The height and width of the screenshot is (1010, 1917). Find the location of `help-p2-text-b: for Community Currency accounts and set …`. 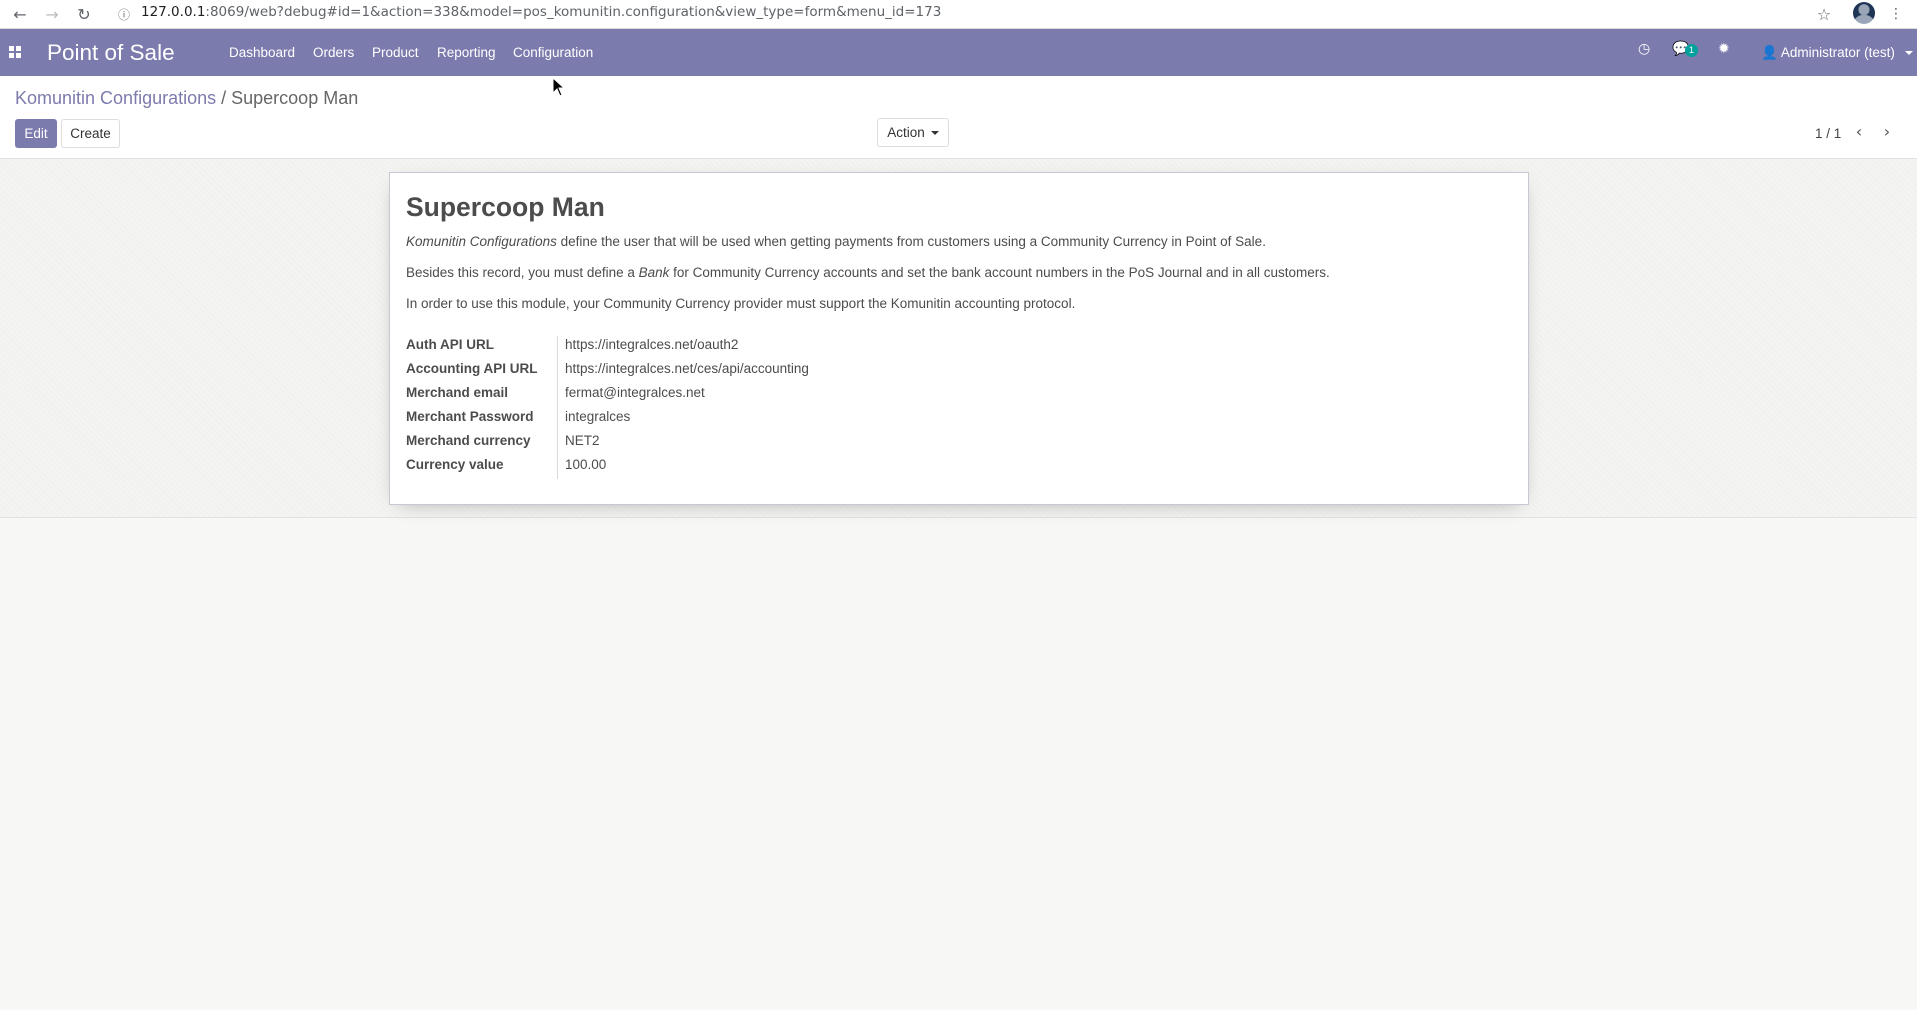

help-p2-text-b: for Community Currency accounts and set … is located at coordinates (999, 272).